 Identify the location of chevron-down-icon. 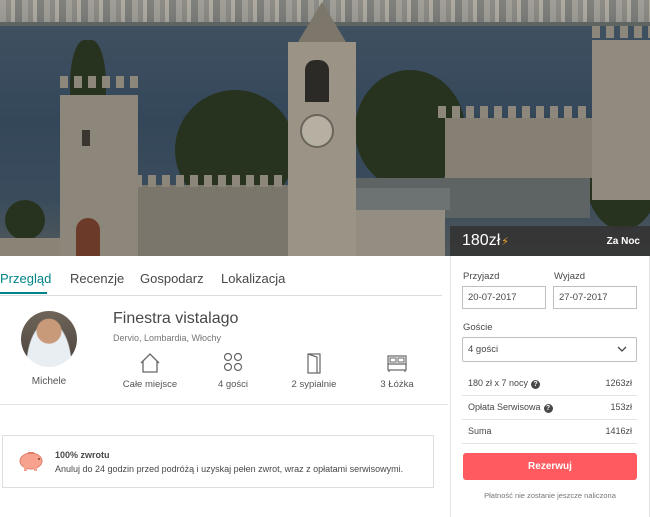
(622, 349).